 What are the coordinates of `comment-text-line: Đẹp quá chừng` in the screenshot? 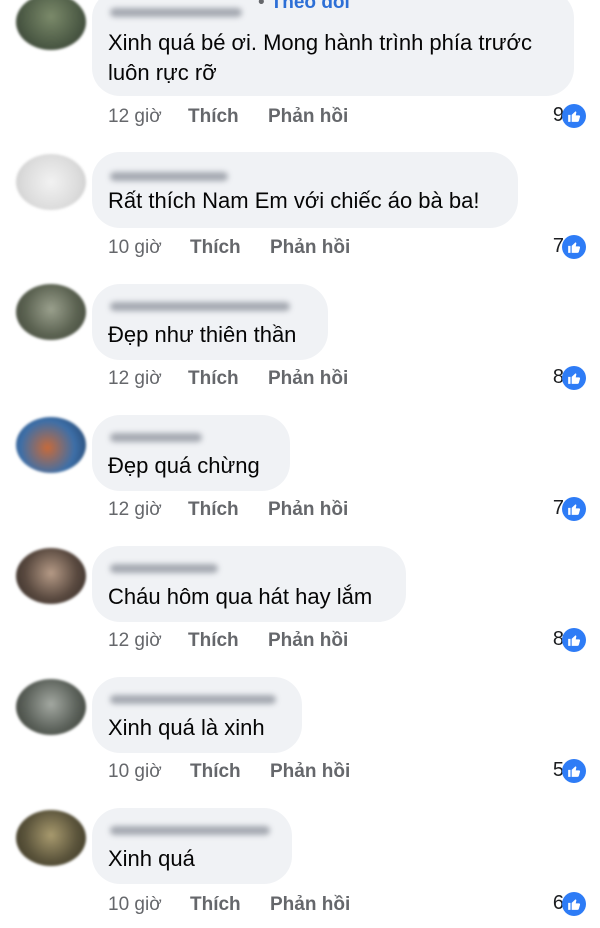 It's located at (184, 465).